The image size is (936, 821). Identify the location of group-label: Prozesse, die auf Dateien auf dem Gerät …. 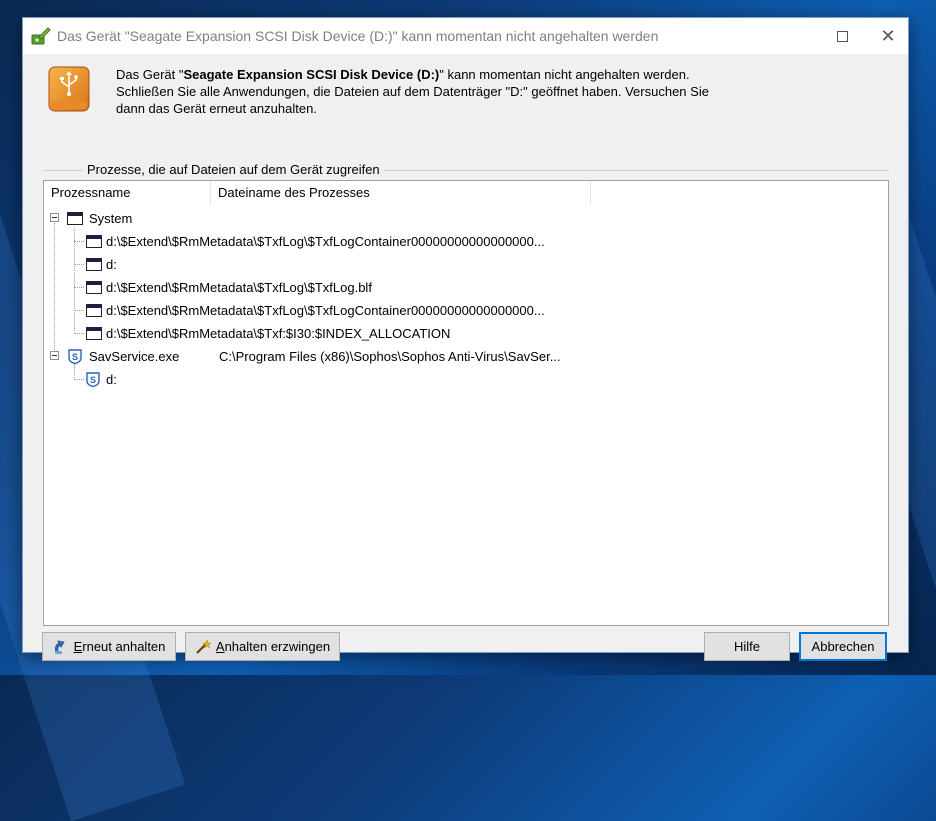
(233, 169).